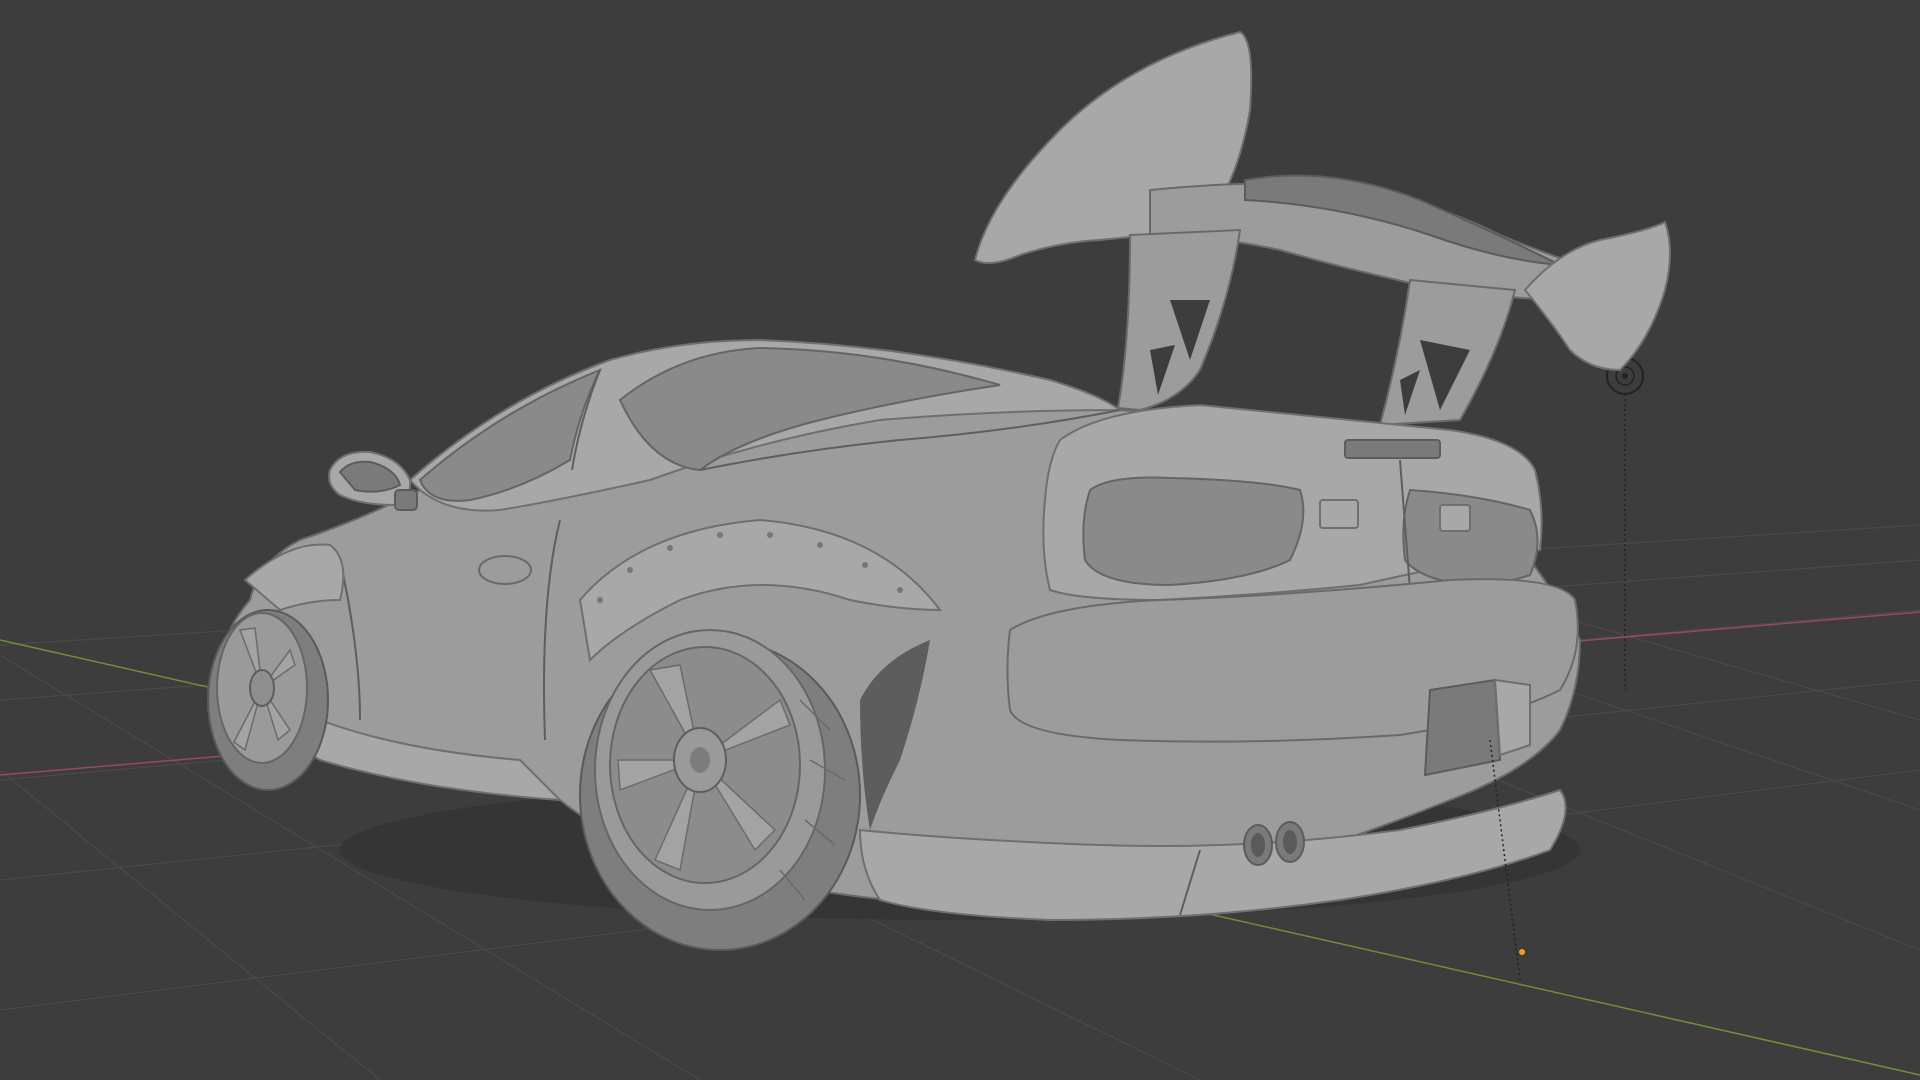  What do you see at coordinates (1339, 514) in the screenshot?
I see `tail-light-marker-left` at bounding box center [1339, 514].